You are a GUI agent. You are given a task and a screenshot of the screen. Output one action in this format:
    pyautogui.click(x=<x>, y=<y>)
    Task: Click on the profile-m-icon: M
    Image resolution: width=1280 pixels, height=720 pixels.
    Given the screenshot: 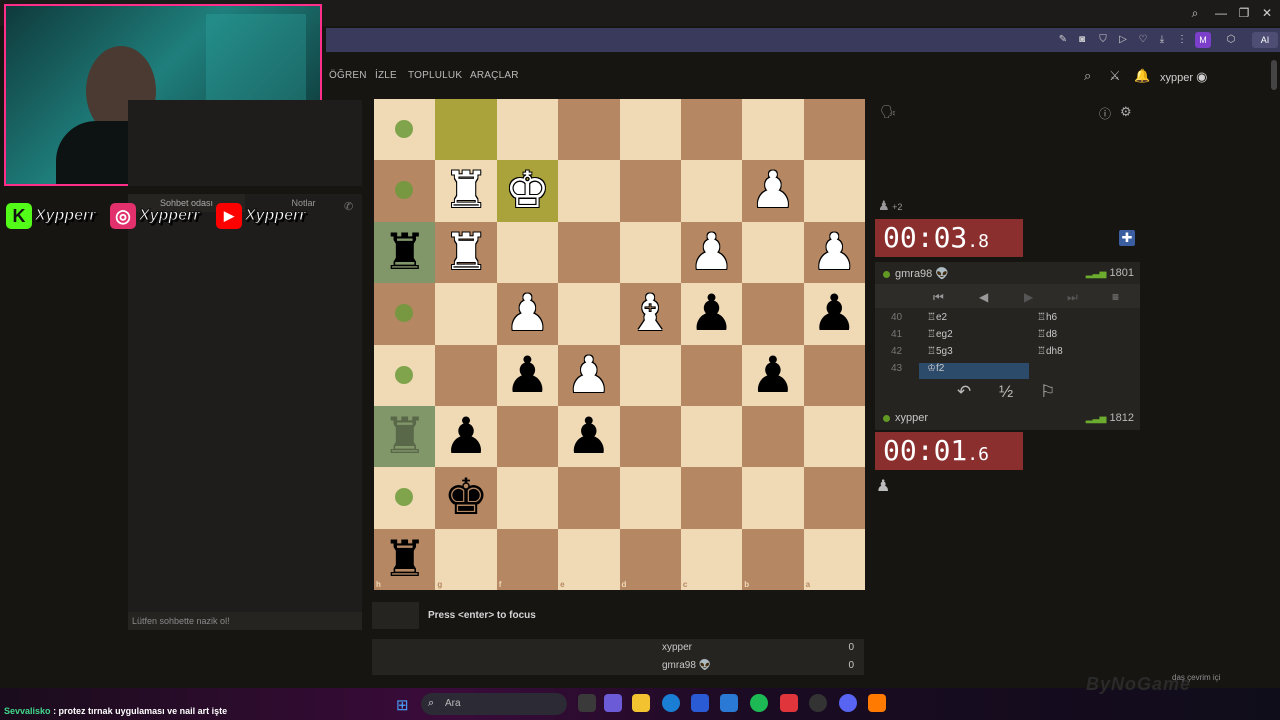 What is the action you would take?
    pyautogui.click(x=1203, y=40)
    